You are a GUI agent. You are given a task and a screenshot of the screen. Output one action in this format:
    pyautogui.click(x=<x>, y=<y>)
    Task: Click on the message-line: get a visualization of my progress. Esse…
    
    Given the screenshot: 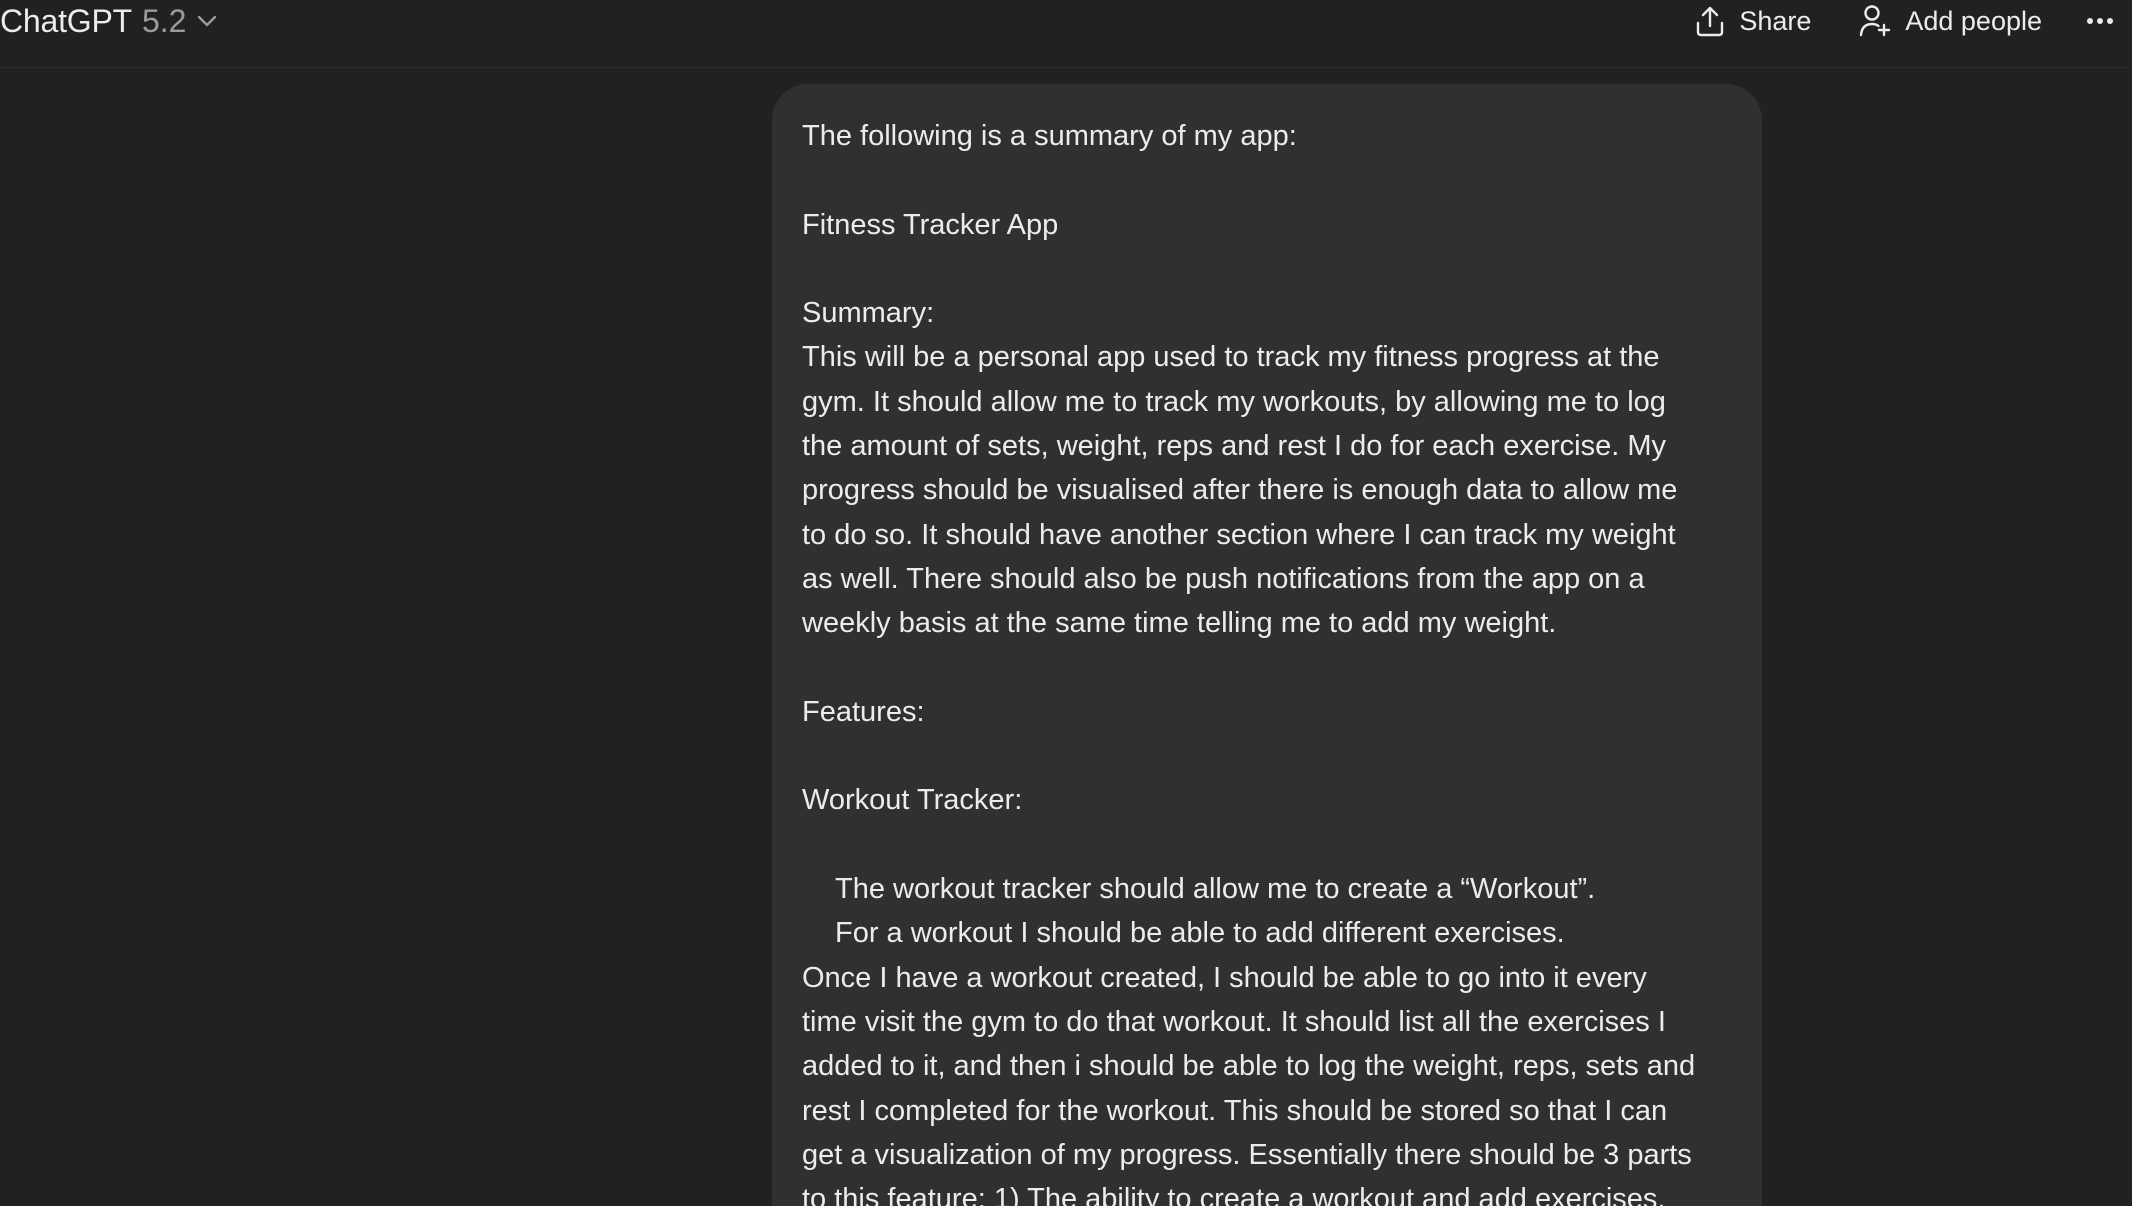 What is the action you would take?
    pyautogui.click(x=1247, y=1154)
    